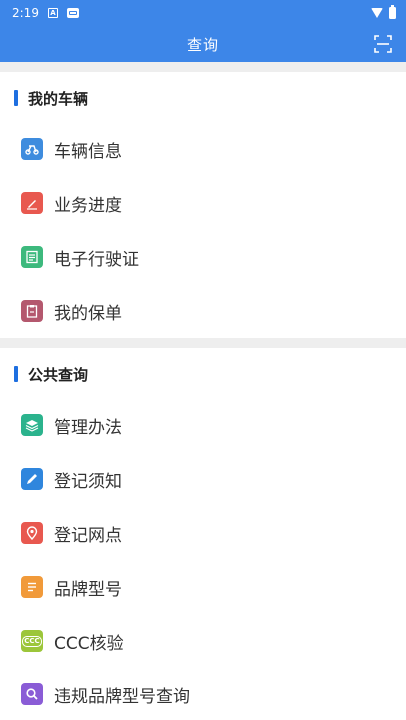 The width and height of the screenshot is (406, 720). Describe the element at coordinates (58, 374) in the screenshot. I see `section-title: 公共查询` at that location.